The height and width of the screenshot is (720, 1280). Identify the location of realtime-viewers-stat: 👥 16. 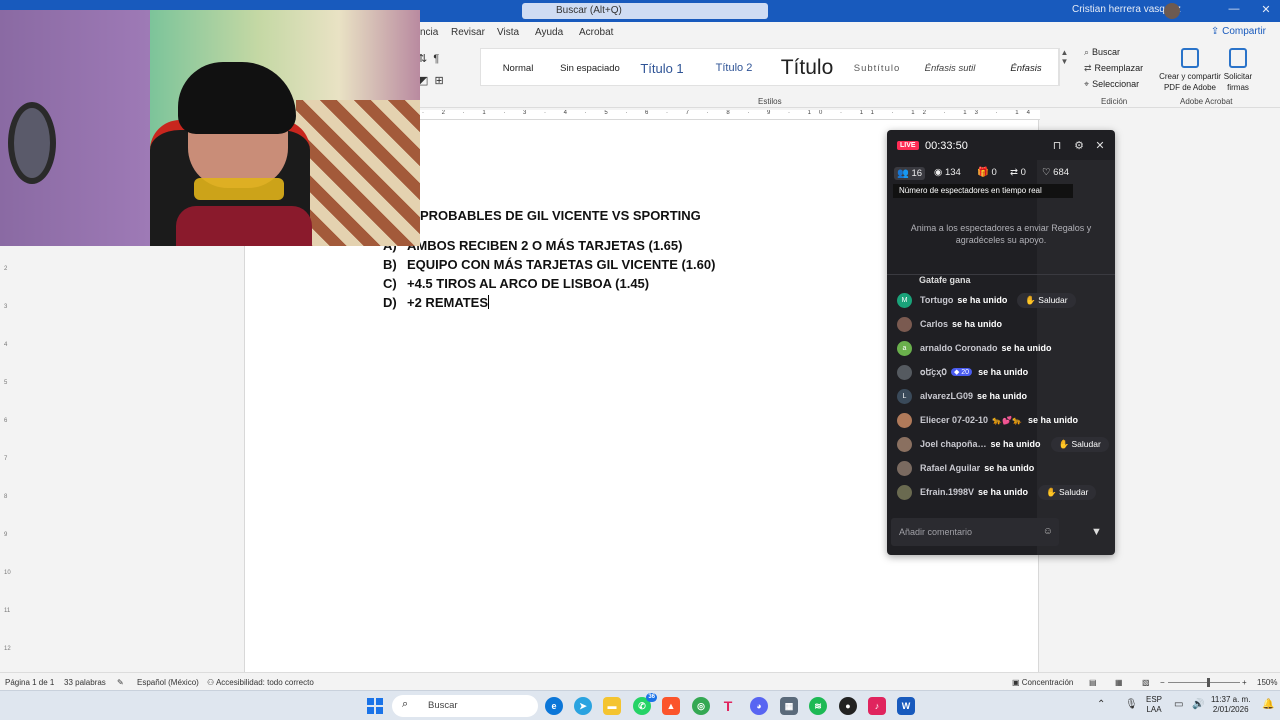
(910, 173).